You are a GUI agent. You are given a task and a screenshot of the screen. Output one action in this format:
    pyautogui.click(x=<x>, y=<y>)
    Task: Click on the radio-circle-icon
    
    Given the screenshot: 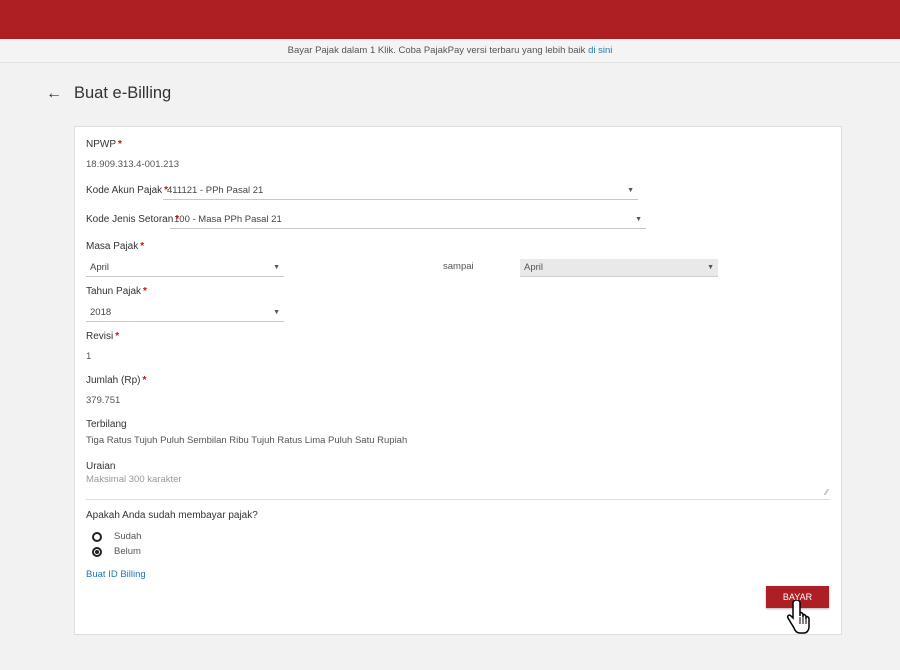 What is the action you would take?
    pyautogui.click(x=97, y=536)
    